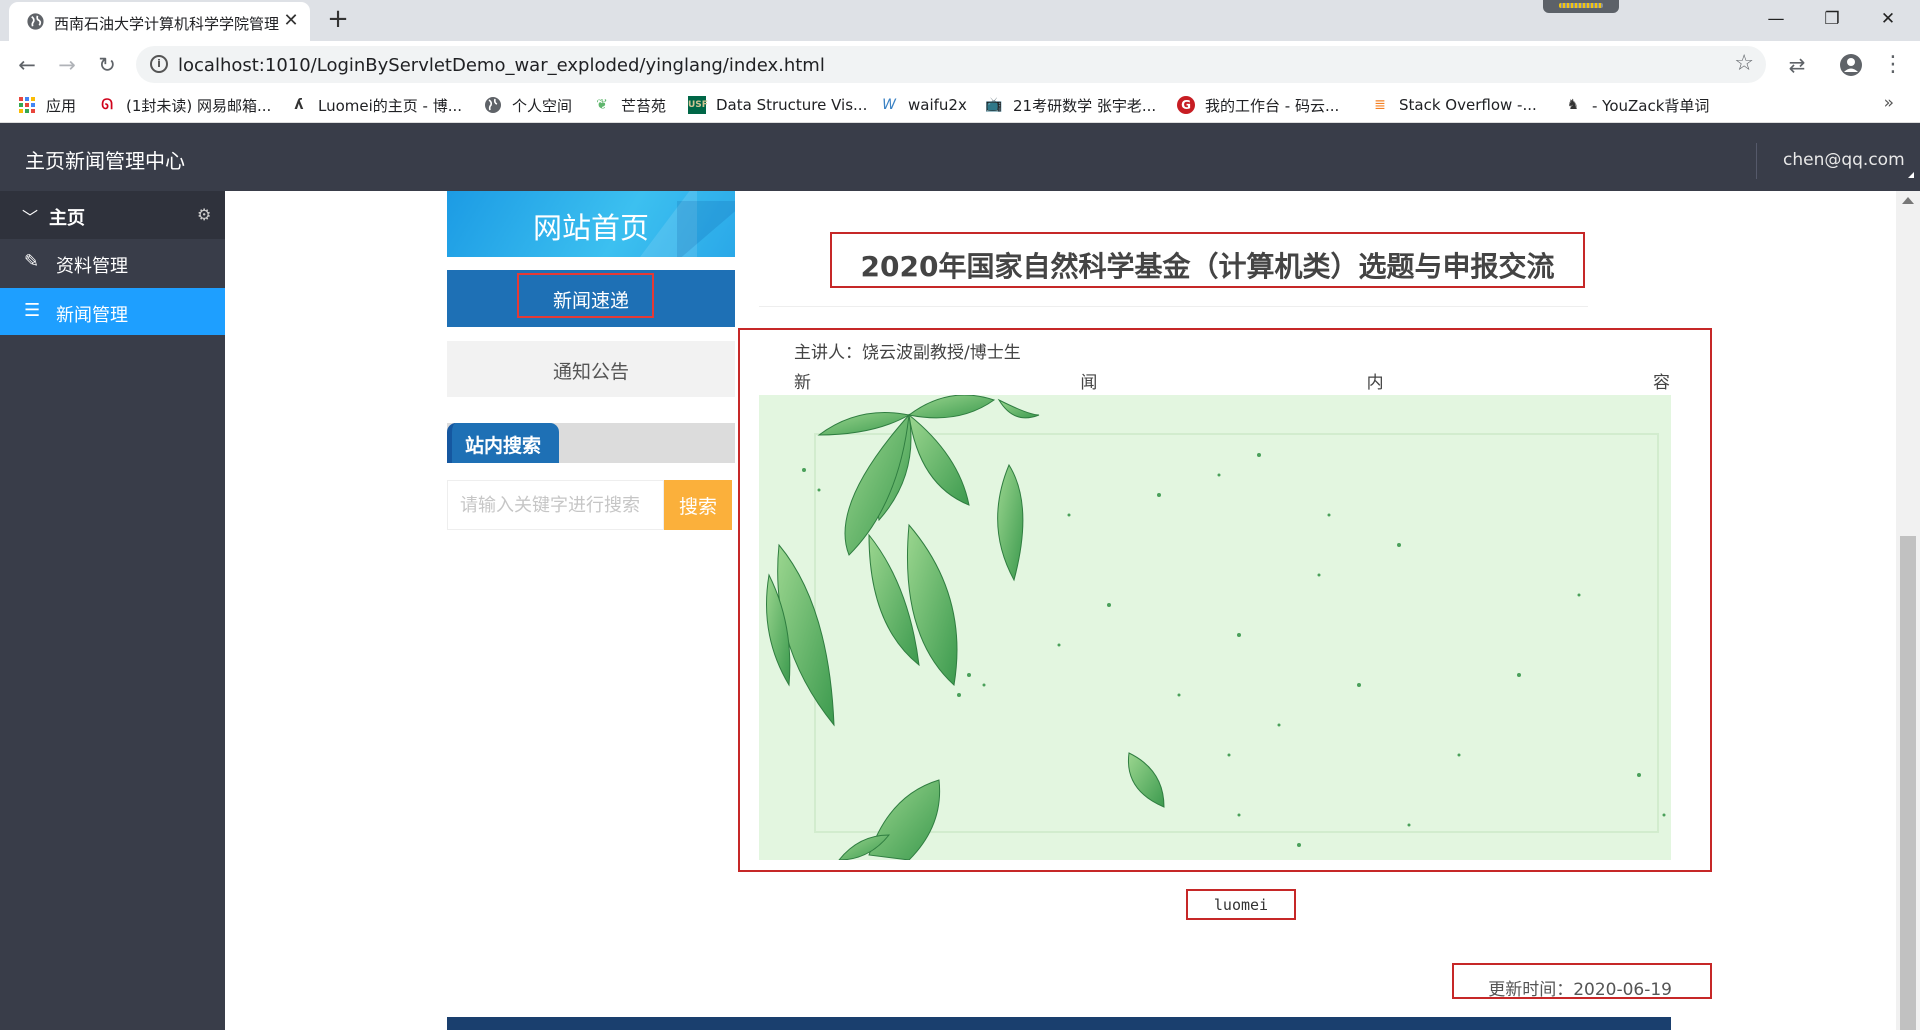 The height and width of the screenshot is (1030, 1920). I want to click on bookmark-apps: 应用, so click(47, 105).